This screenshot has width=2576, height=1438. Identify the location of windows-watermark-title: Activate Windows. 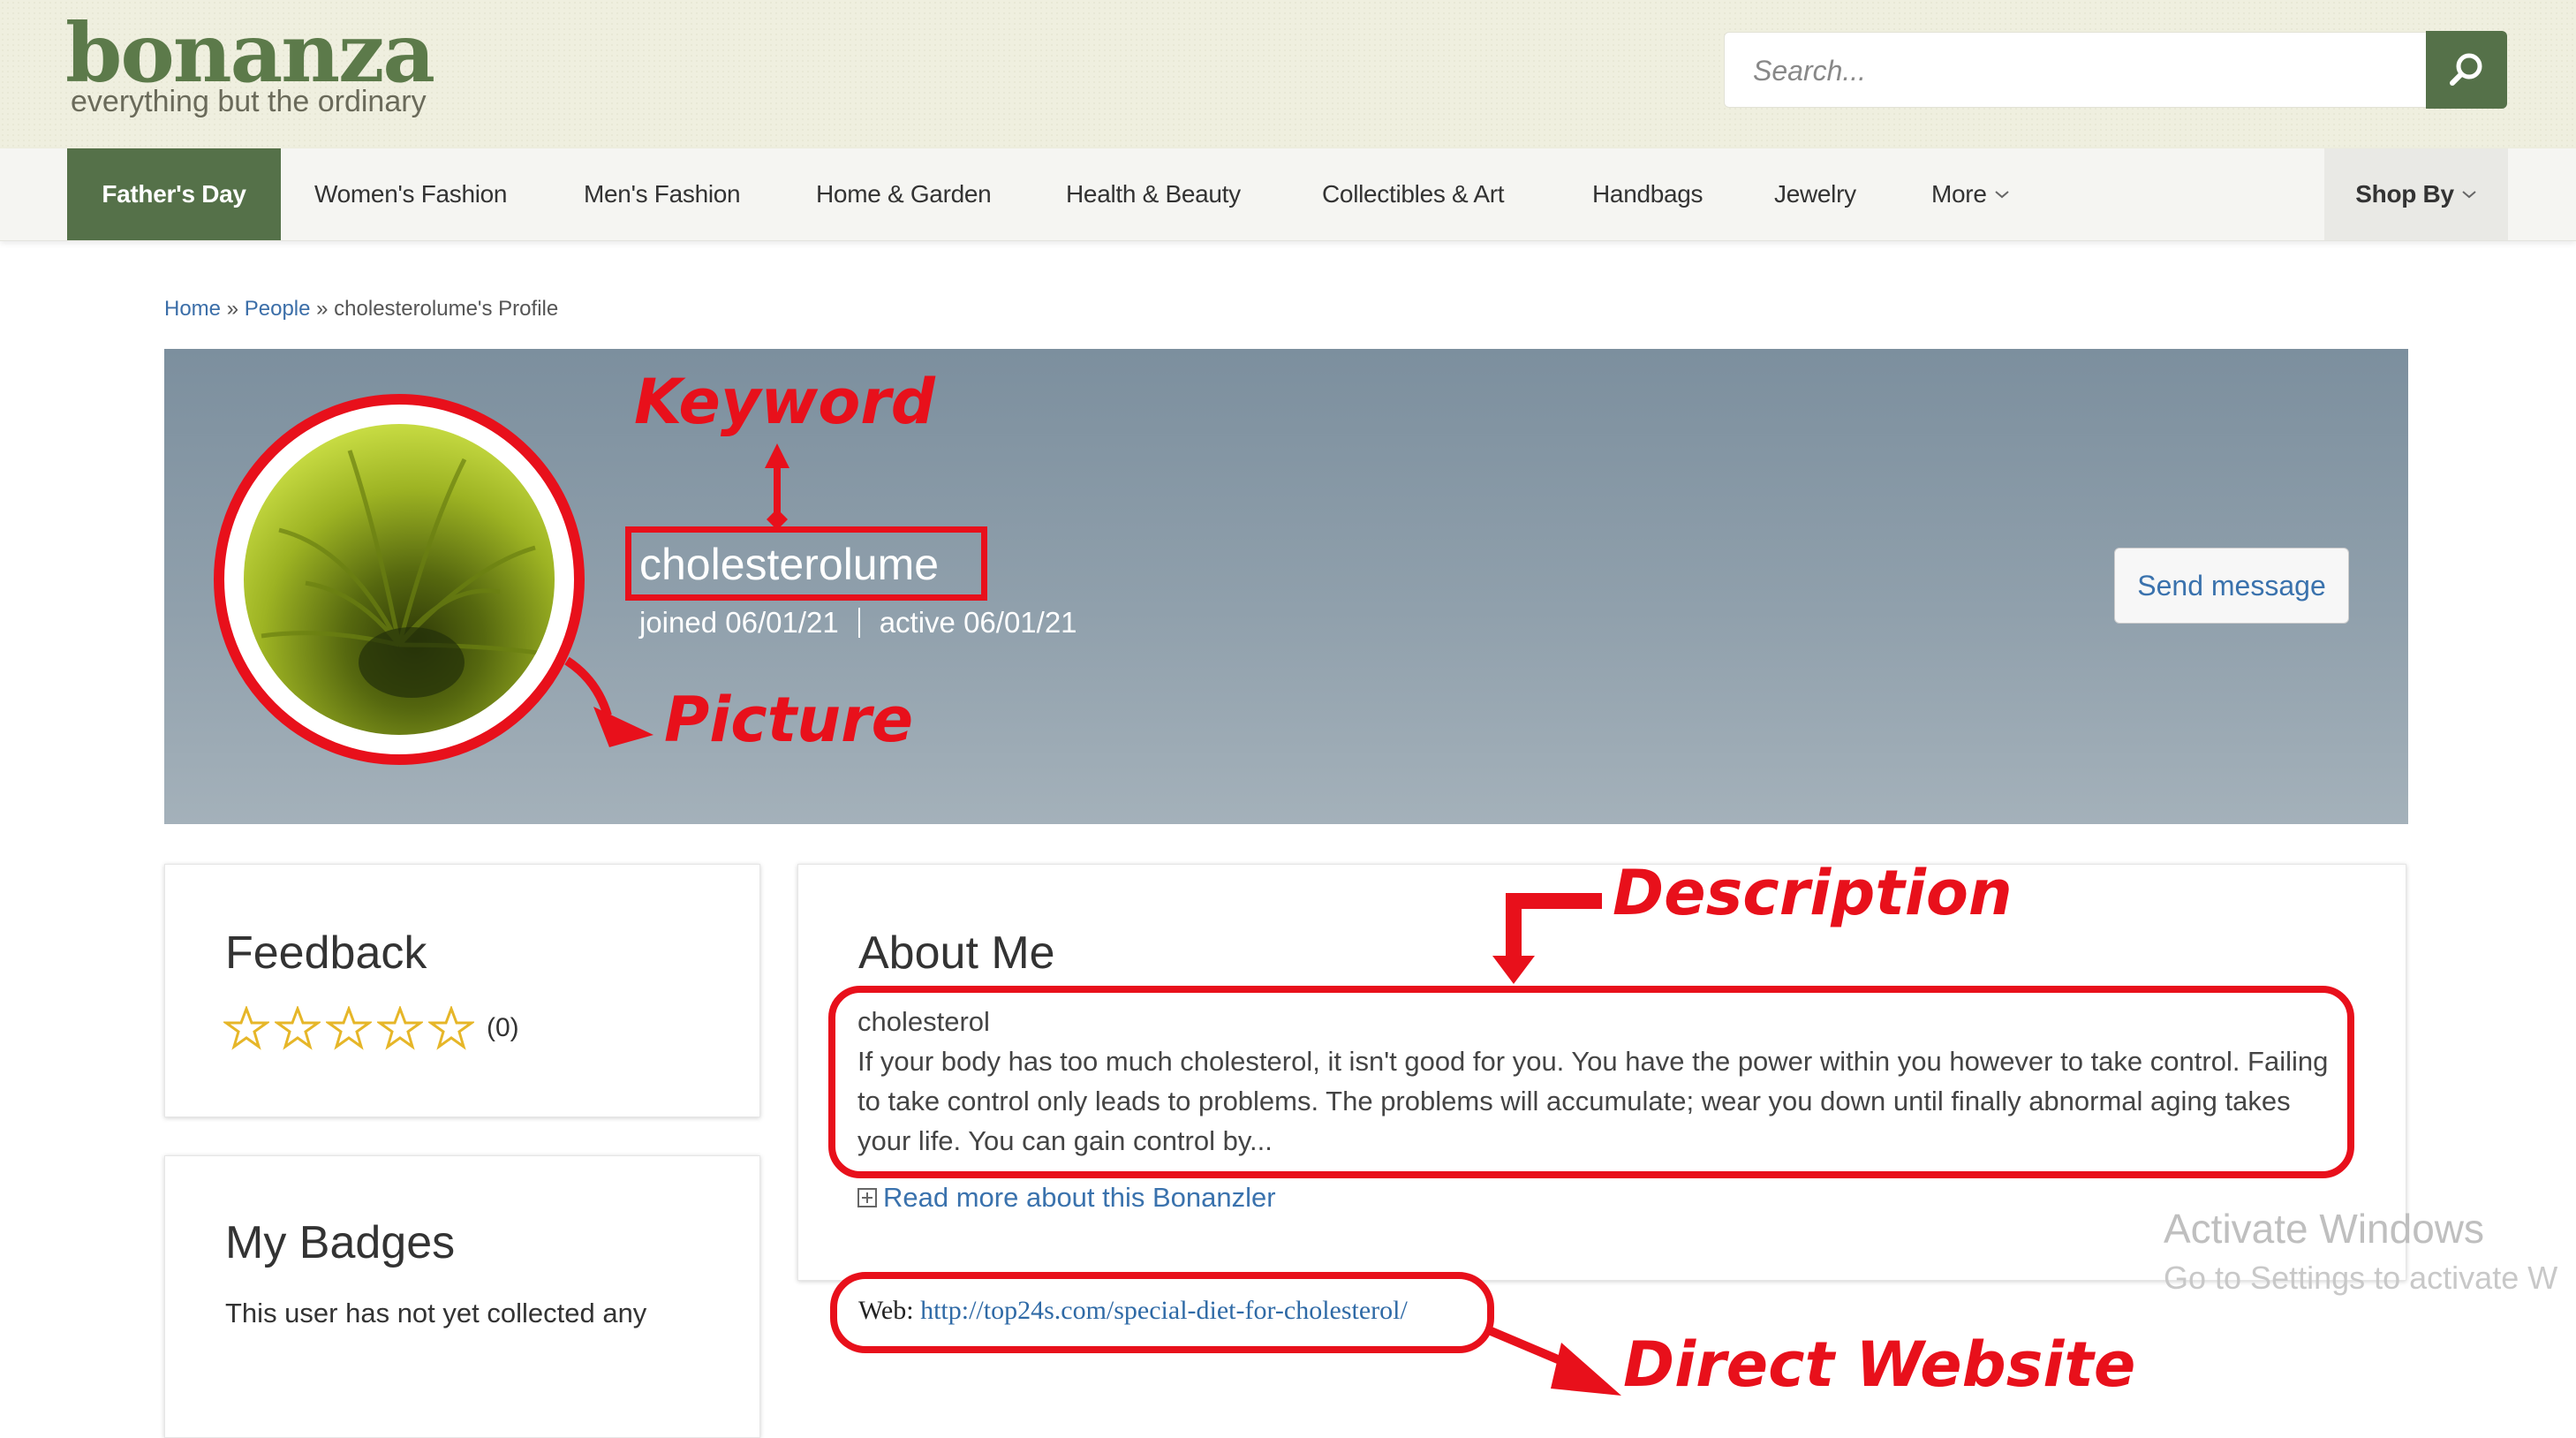
(2324, 1229).